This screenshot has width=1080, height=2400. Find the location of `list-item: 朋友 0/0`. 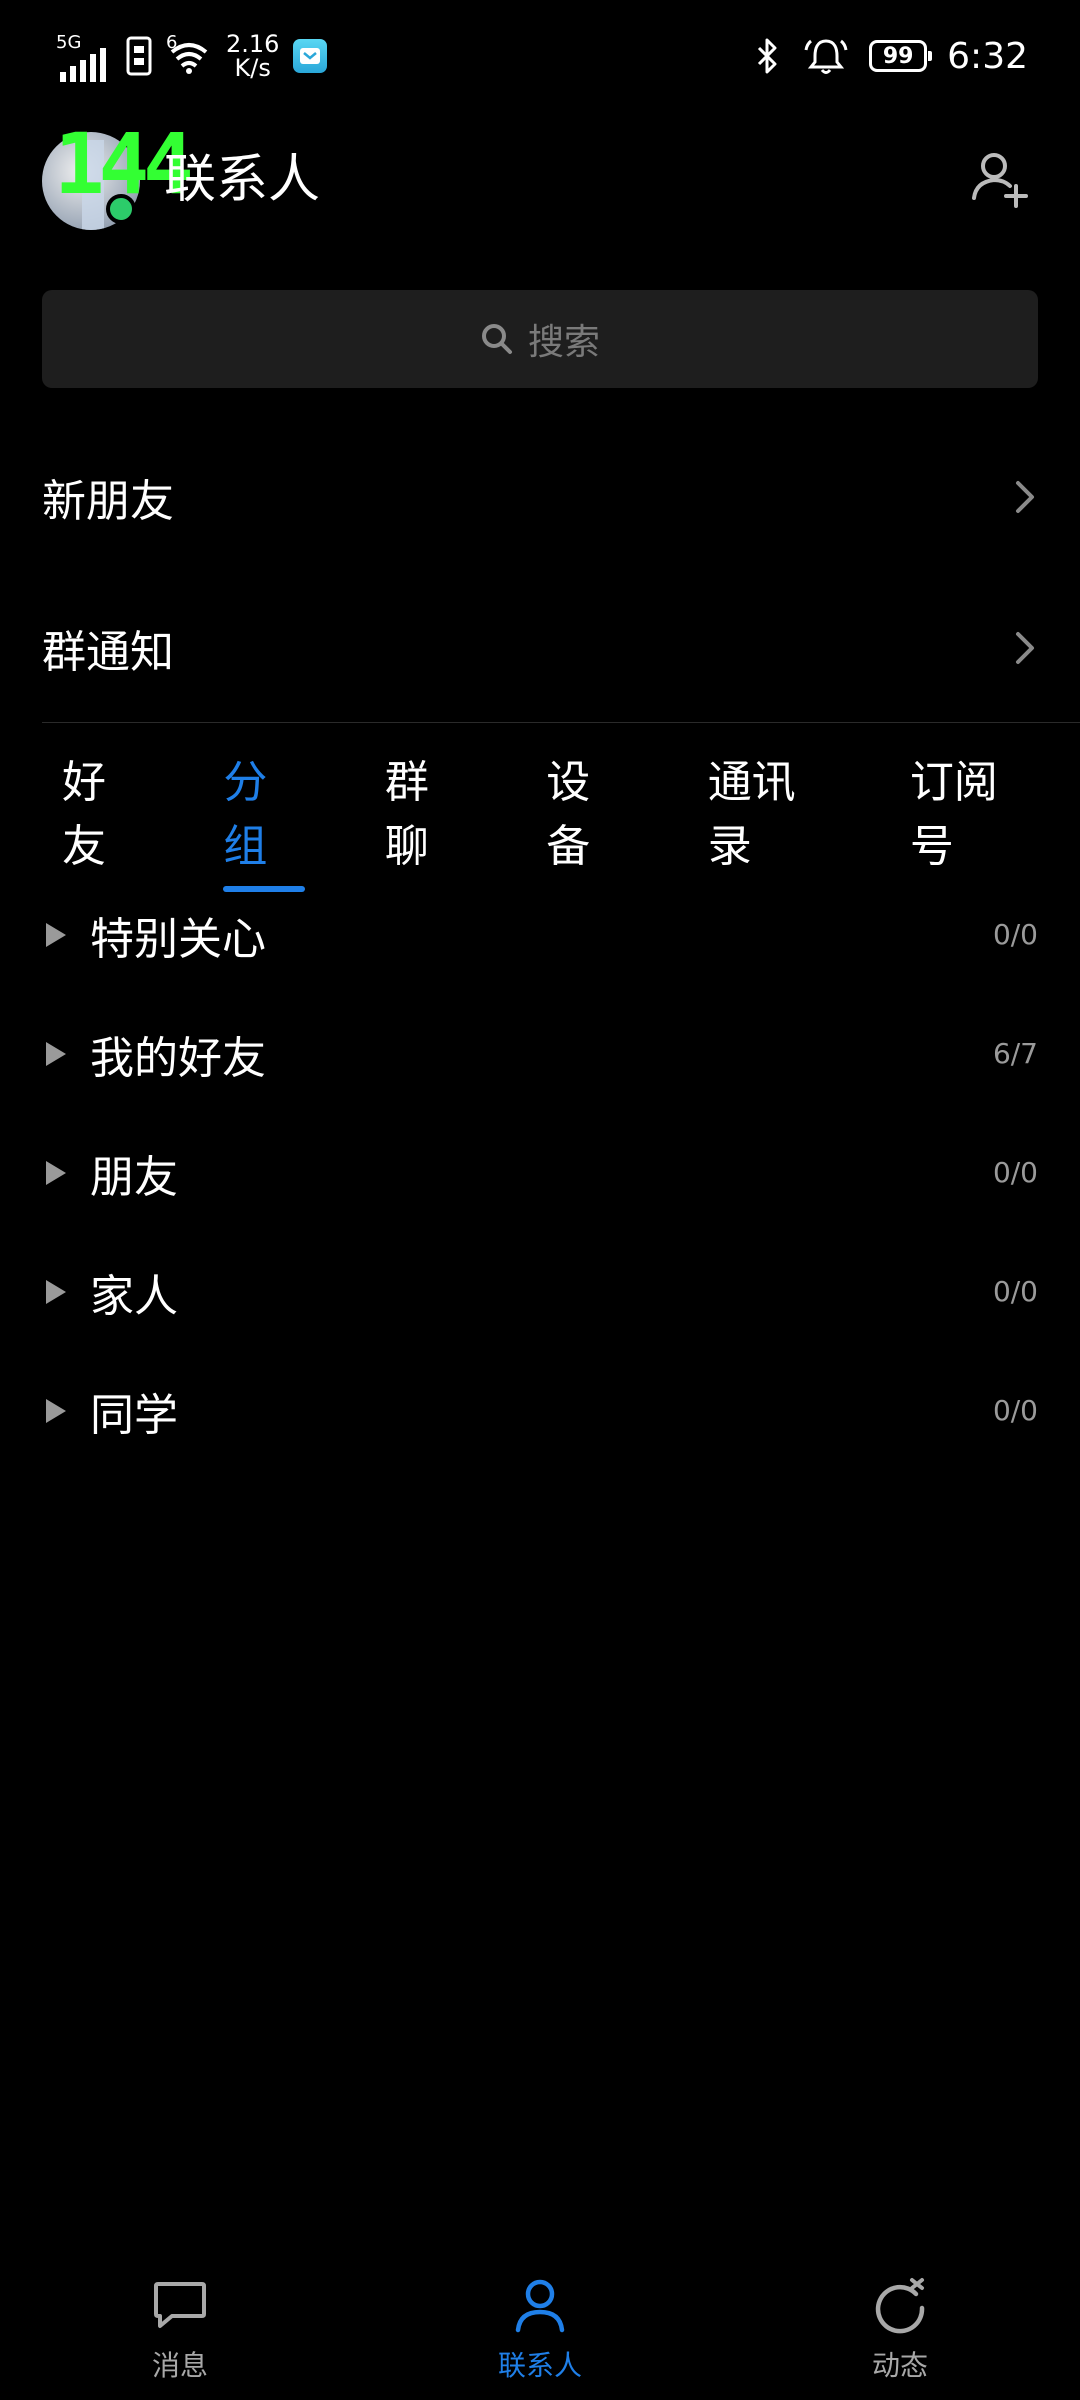

list-item: 朋友 0/0 is located at coordinates (540, 1172).